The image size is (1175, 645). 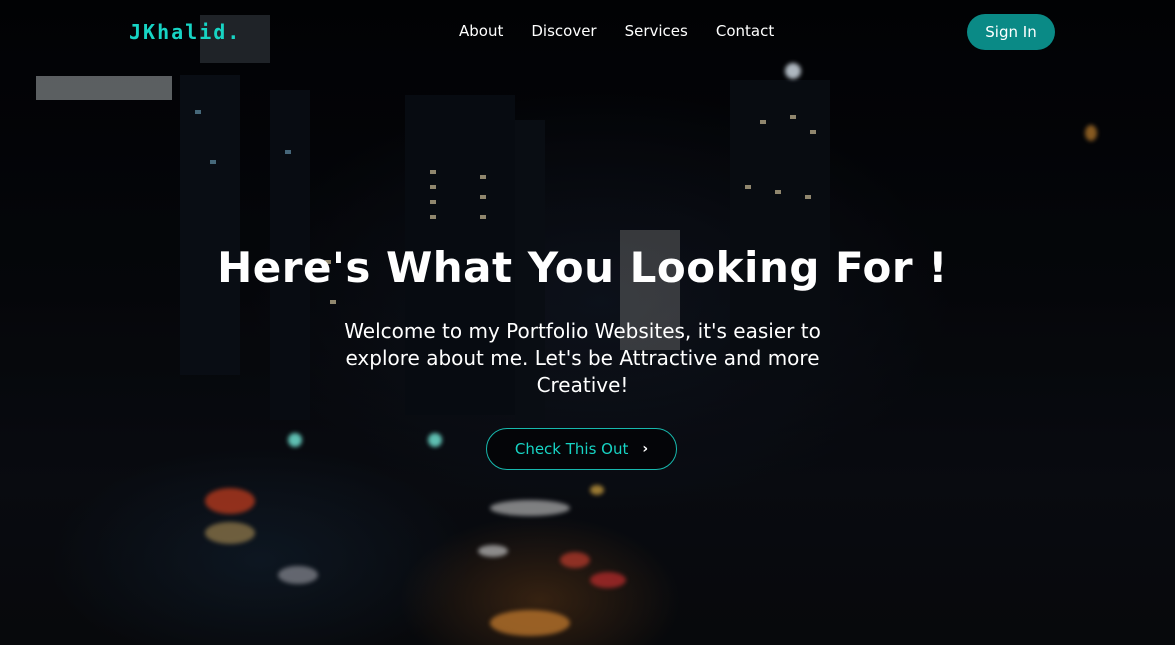 I want to click on nav-link-discover: Discover, so click(x=563, y=31).